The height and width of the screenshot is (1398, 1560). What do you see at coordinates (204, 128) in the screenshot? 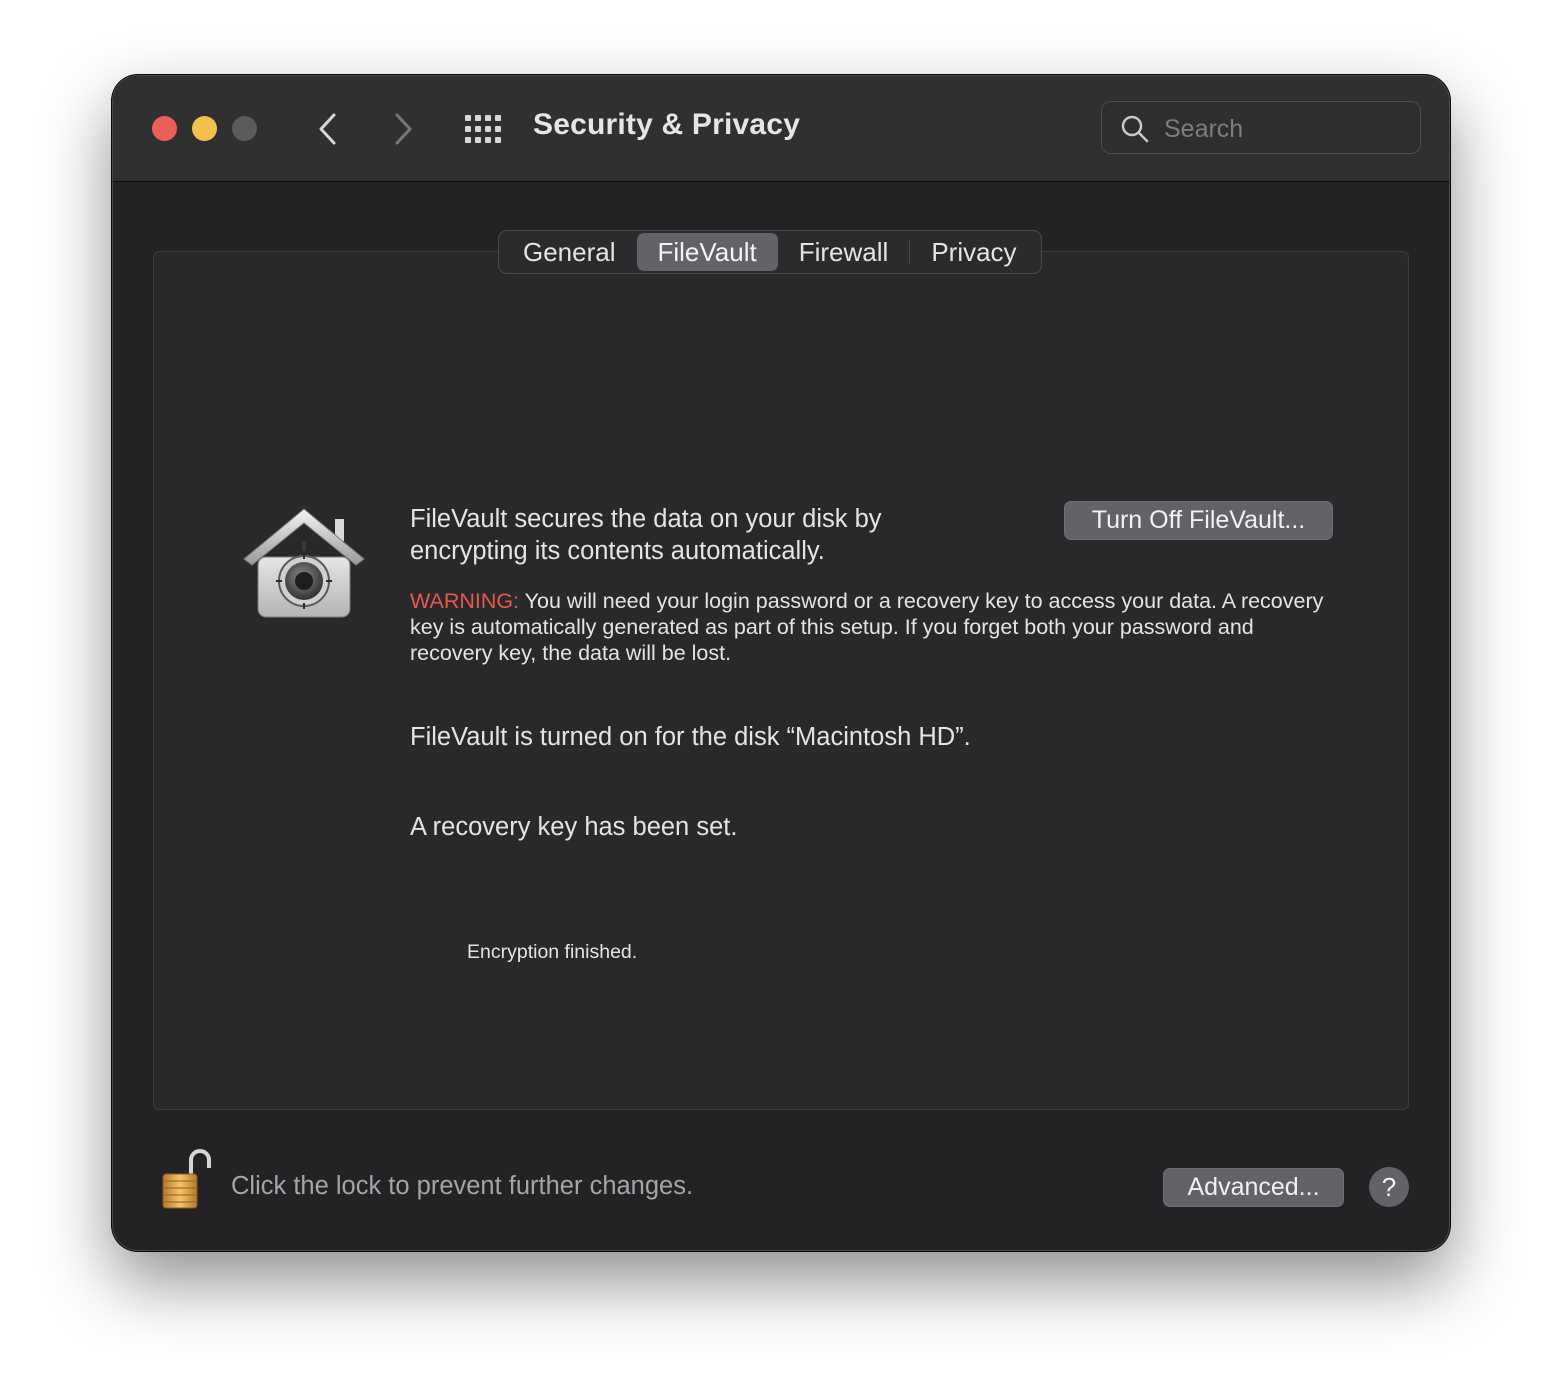
I see `minimize-button` at bounding box center [204, 128].